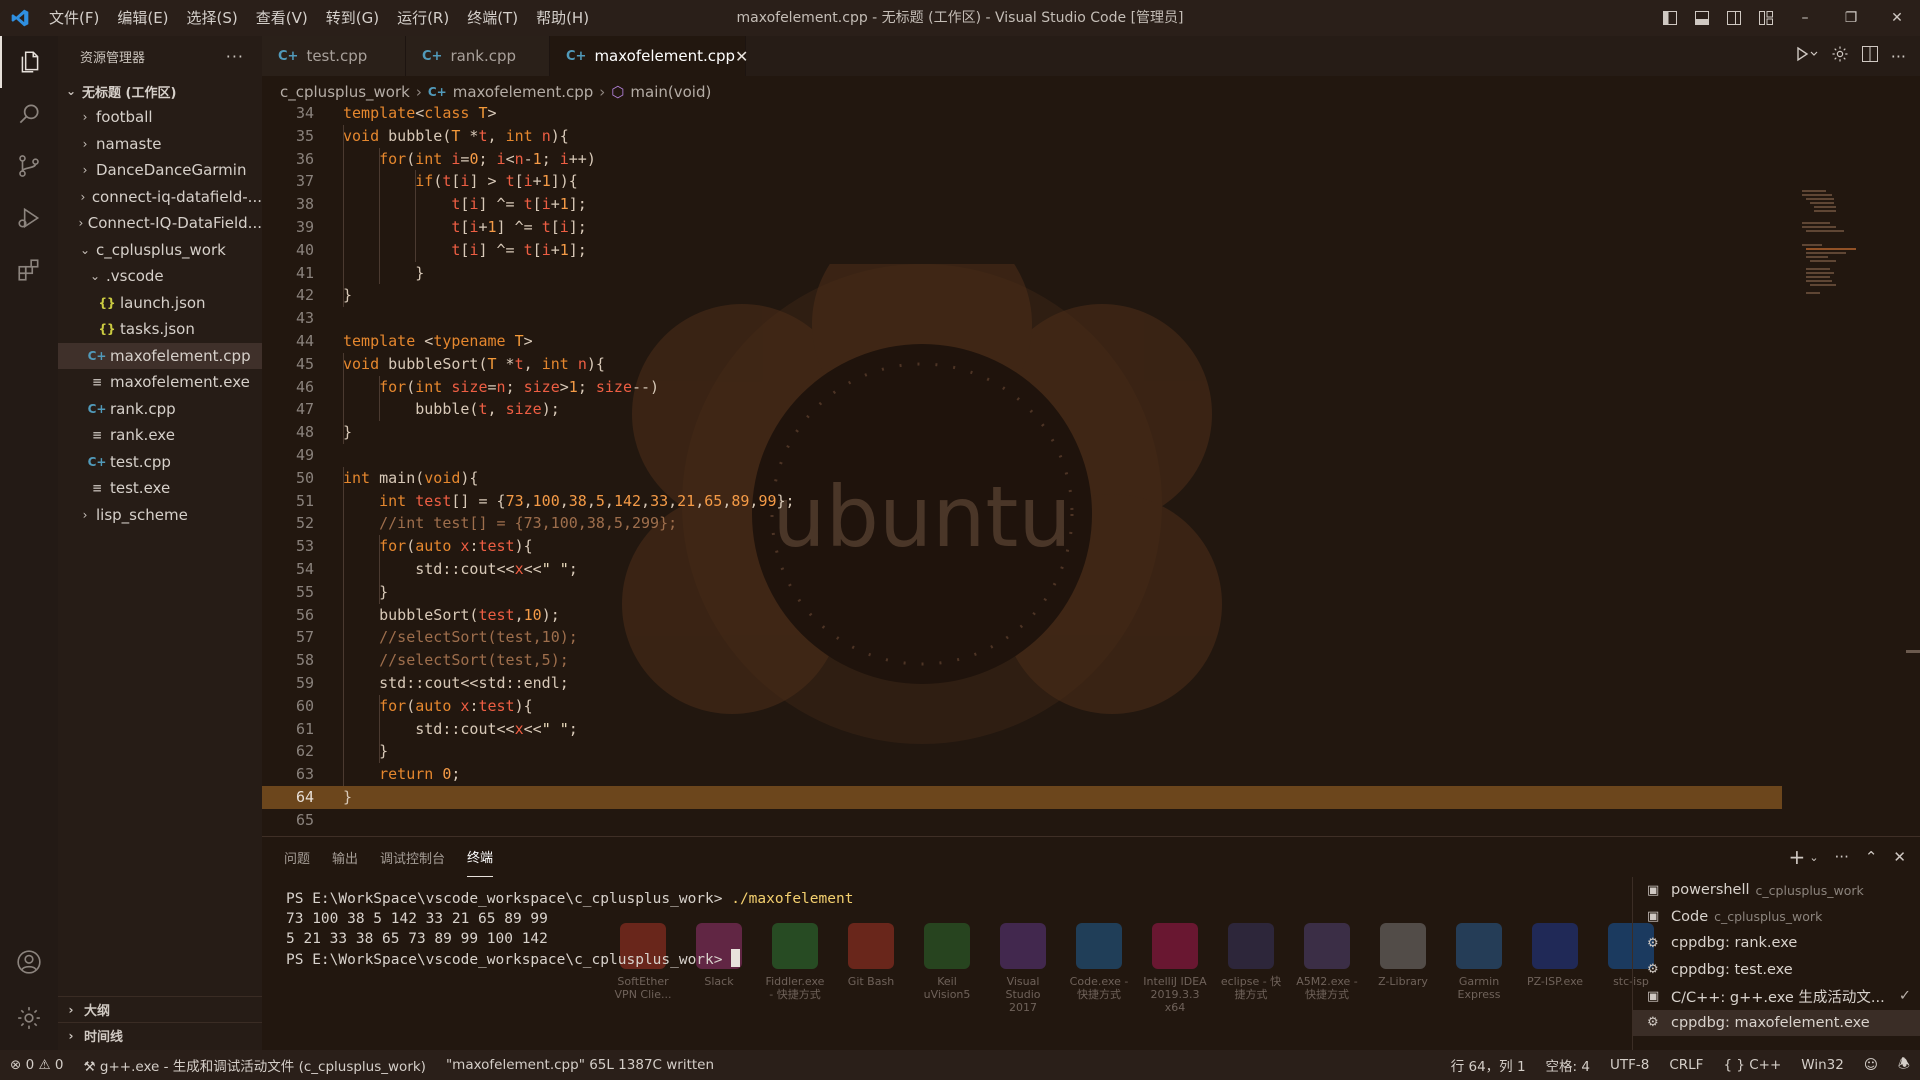 This screenshot has width=1920, height=1080. I want to click on explorer-icon, so click(29, 62).